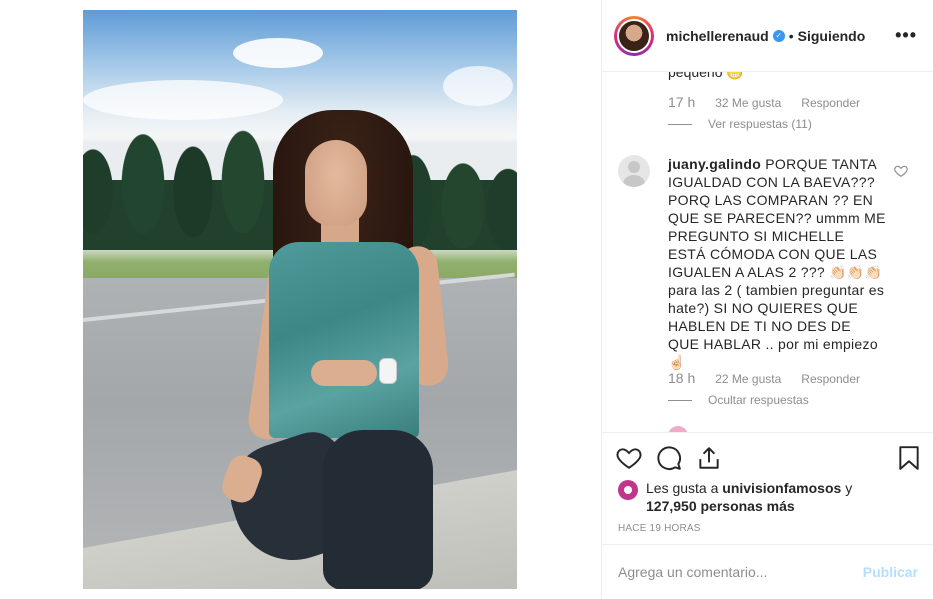  I want to click on like-comment-heart-icon, so click(901, 171).